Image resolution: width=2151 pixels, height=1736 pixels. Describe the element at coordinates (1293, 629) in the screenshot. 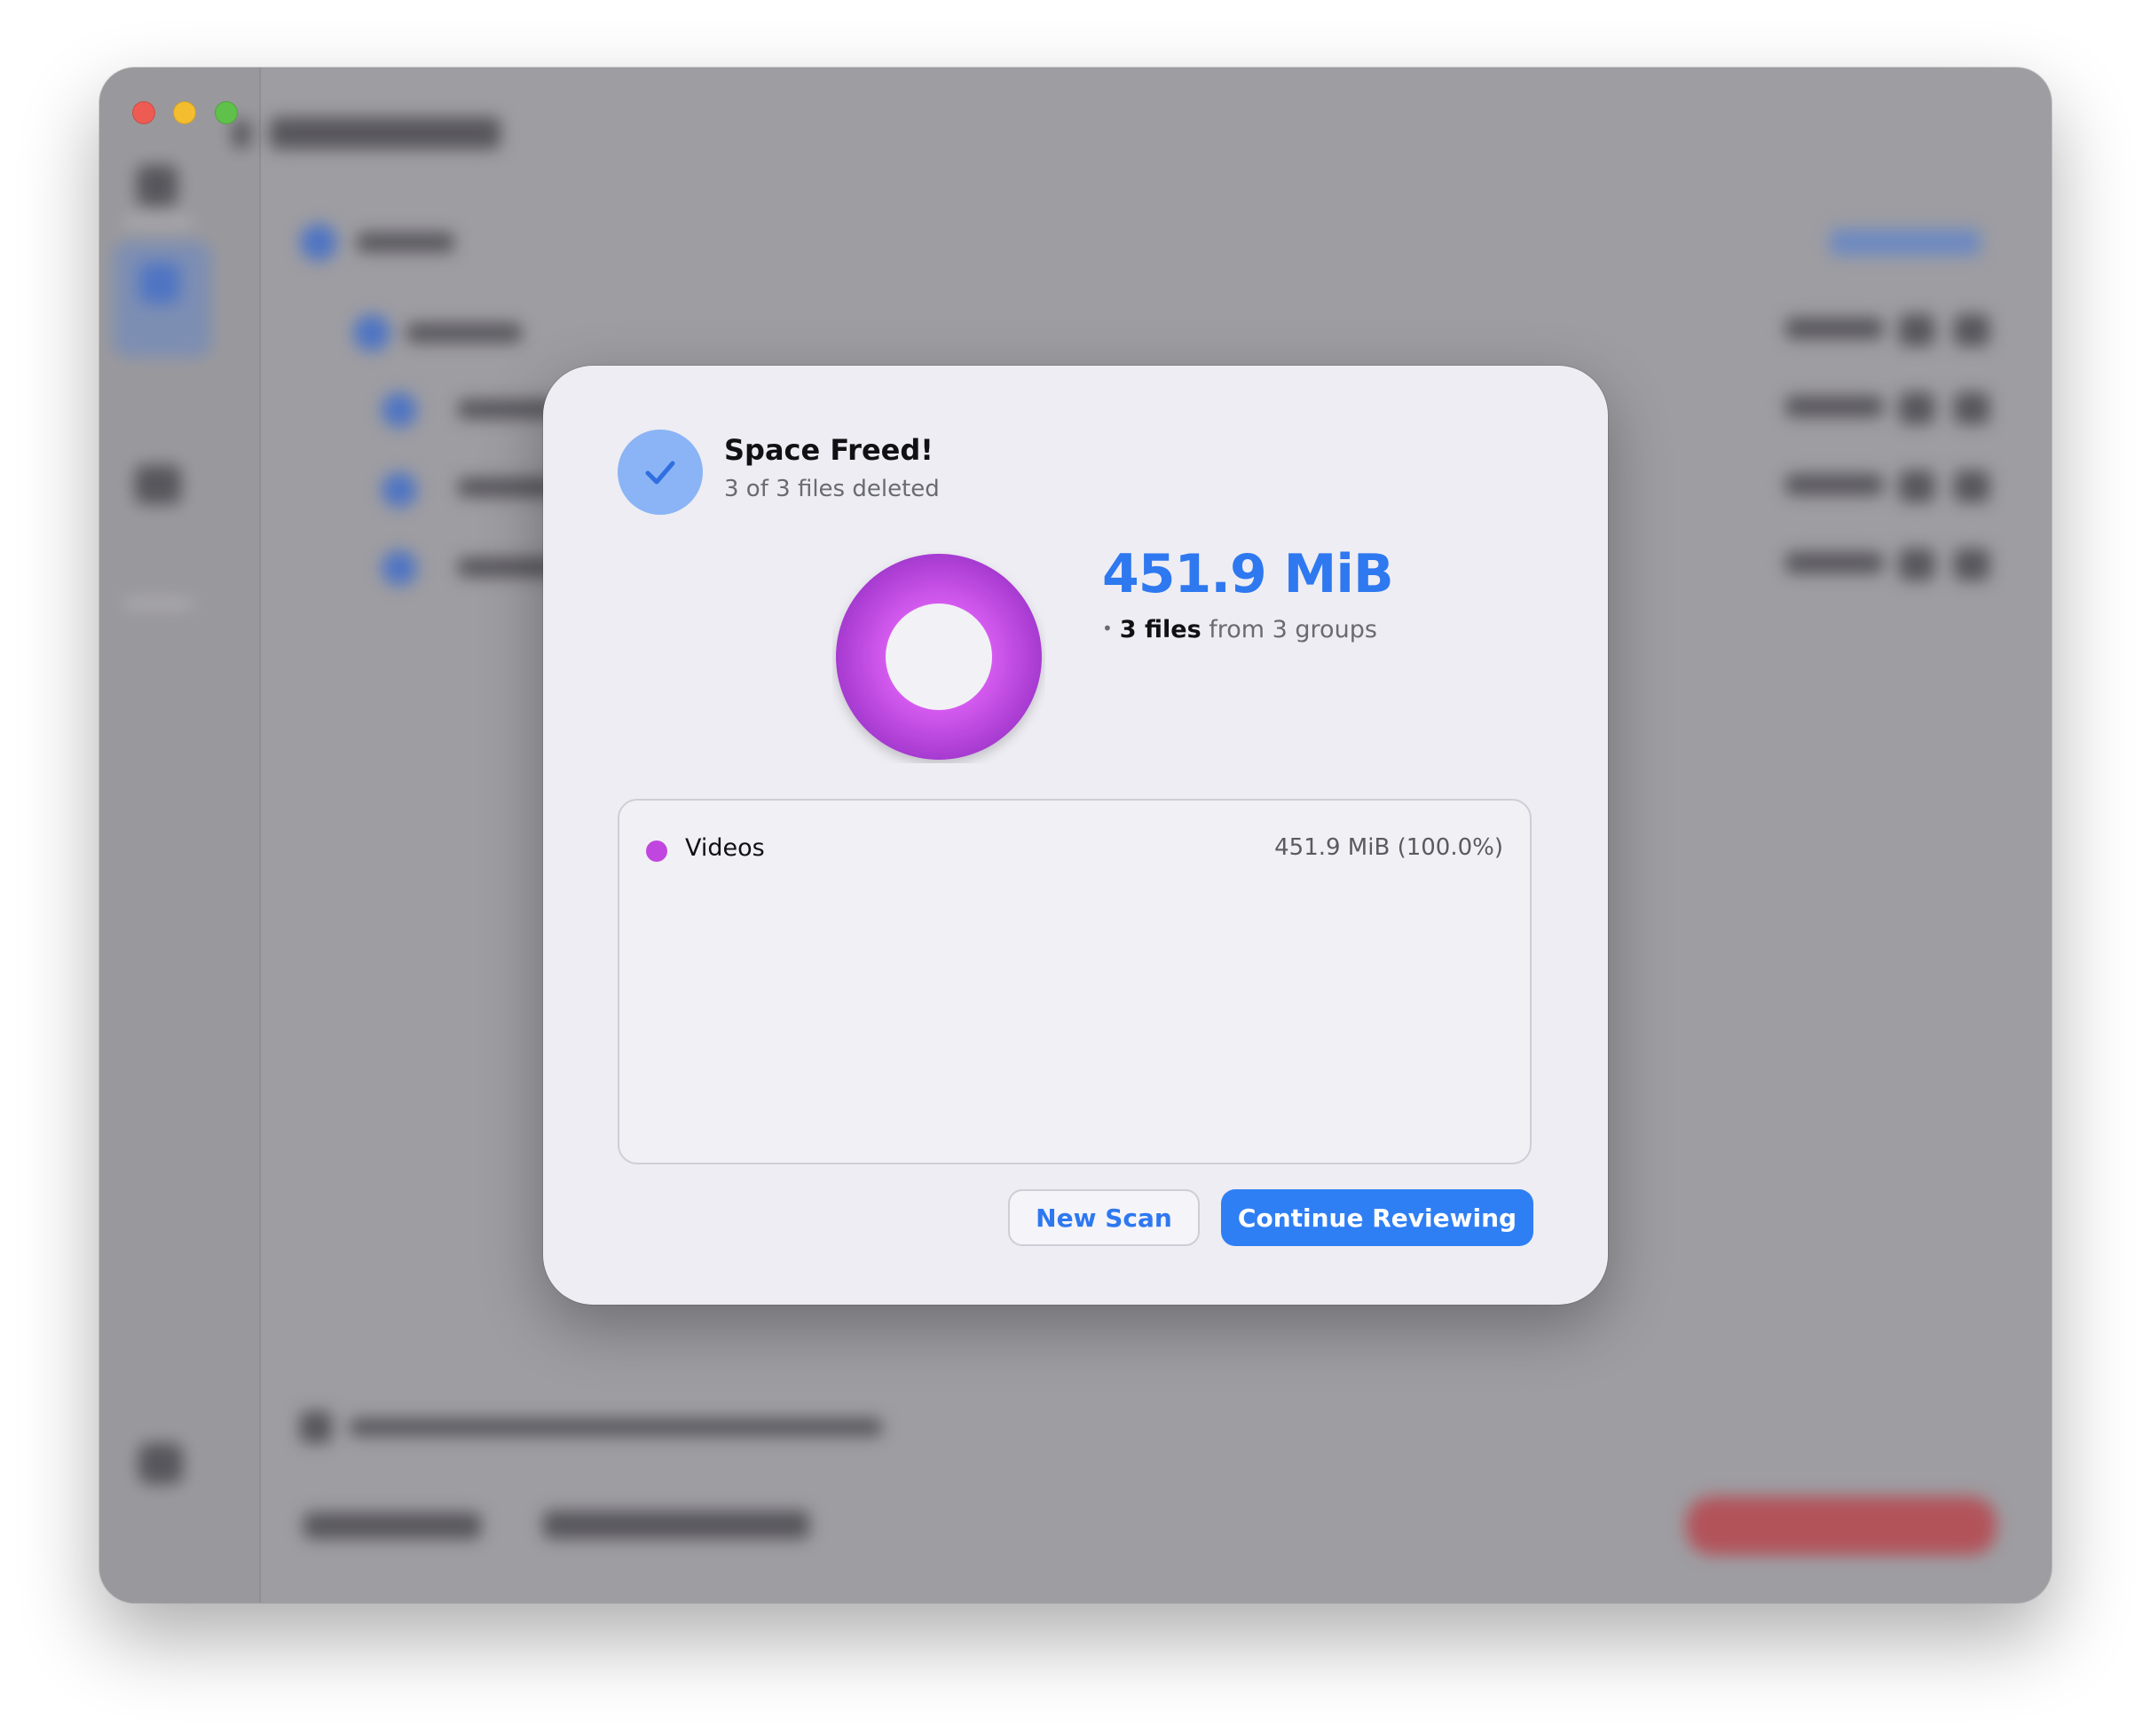

I see `files-groups: from 3 groups` at that location.